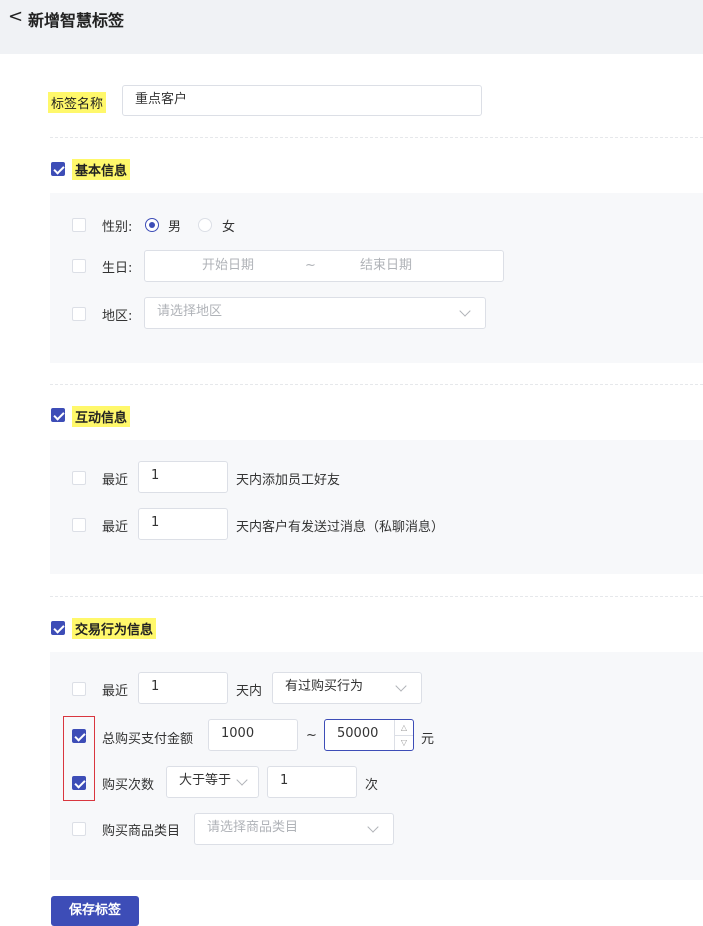 The width and height of the screenshot is (703, 926). What do you see at coordinates (358, 733) in the screenshot?
I see `amount-max-value: 50000` at bounding box center [358, 733].